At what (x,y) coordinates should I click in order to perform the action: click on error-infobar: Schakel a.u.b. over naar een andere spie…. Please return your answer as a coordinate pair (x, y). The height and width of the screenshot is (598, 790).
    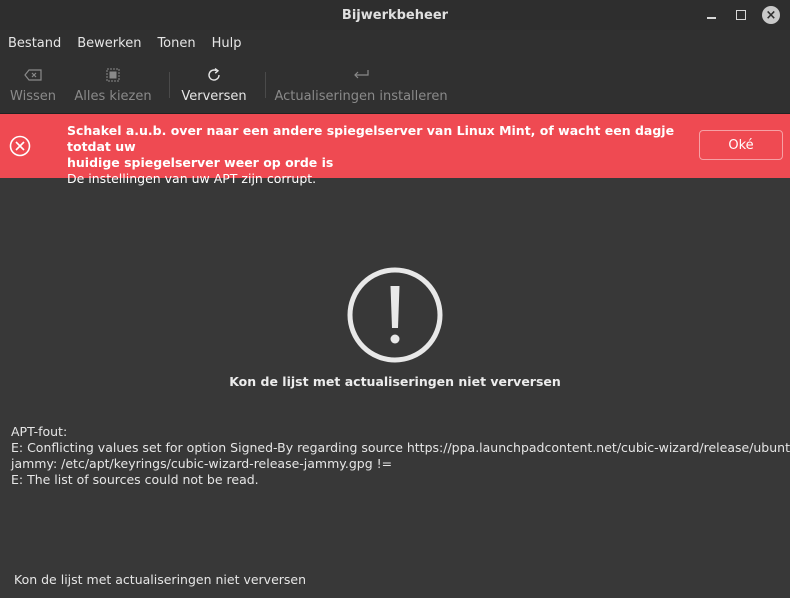
    Looking at the image, I should click on (395, 150).